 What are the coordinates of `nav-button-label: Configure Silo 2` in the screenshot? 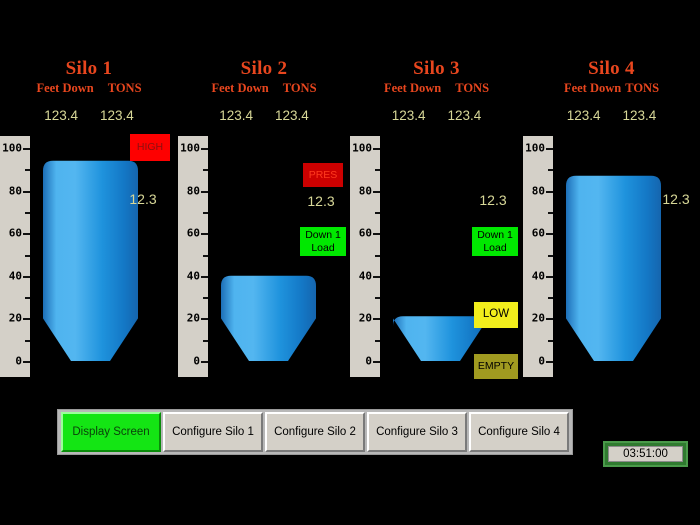 It's located at (315, 432).